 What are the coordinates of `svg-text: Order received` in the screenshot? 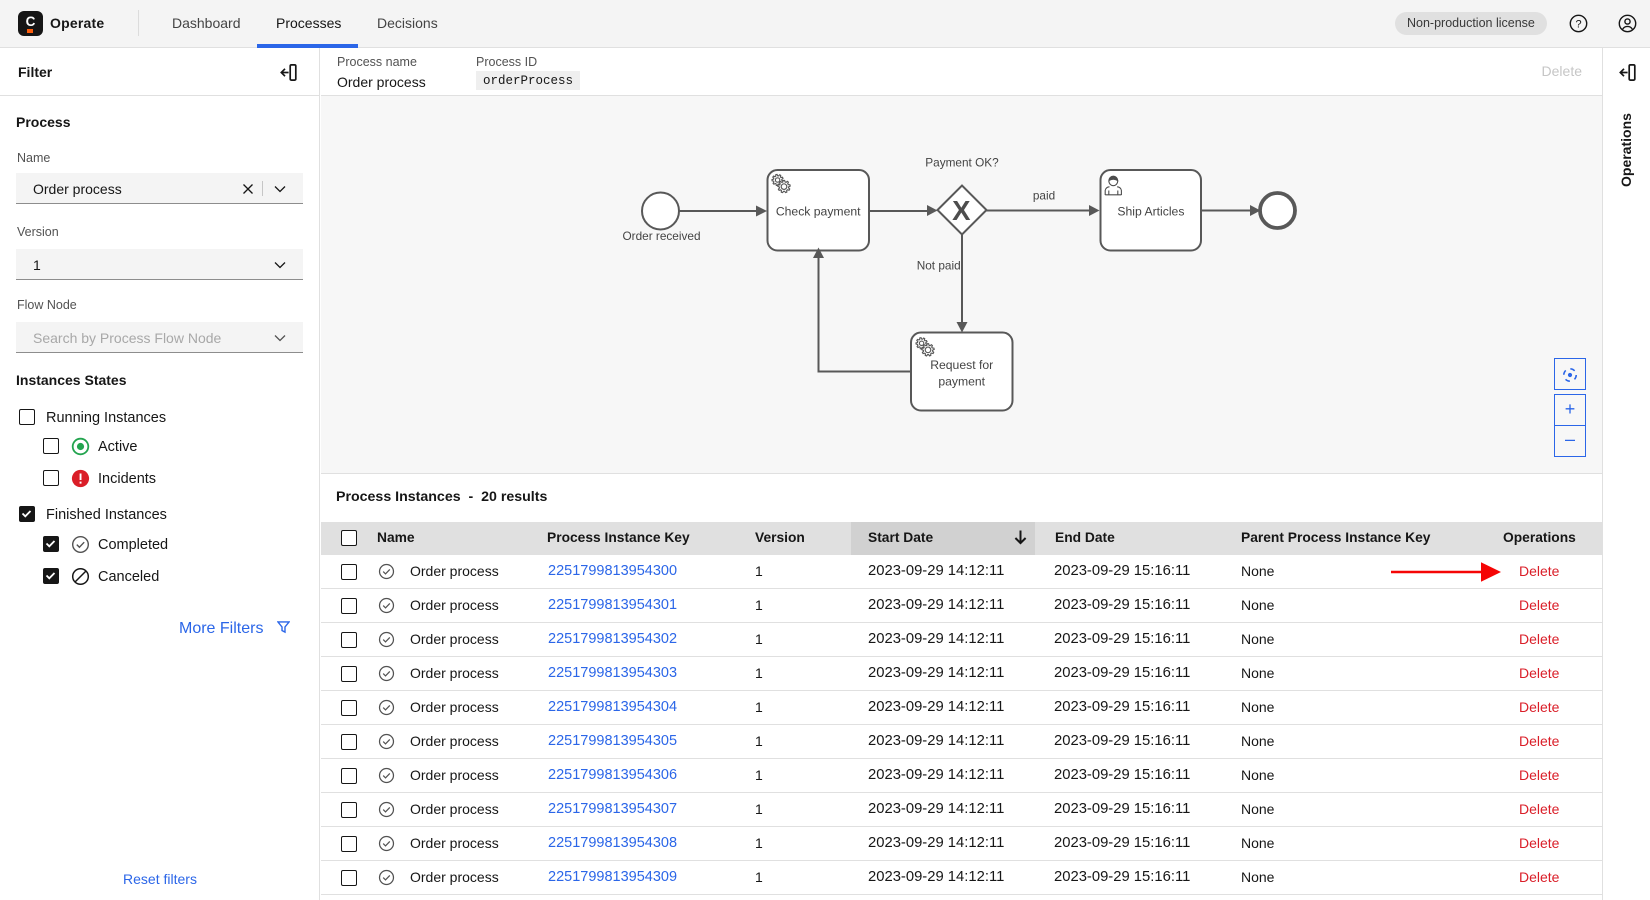 It's located at (661, 236).